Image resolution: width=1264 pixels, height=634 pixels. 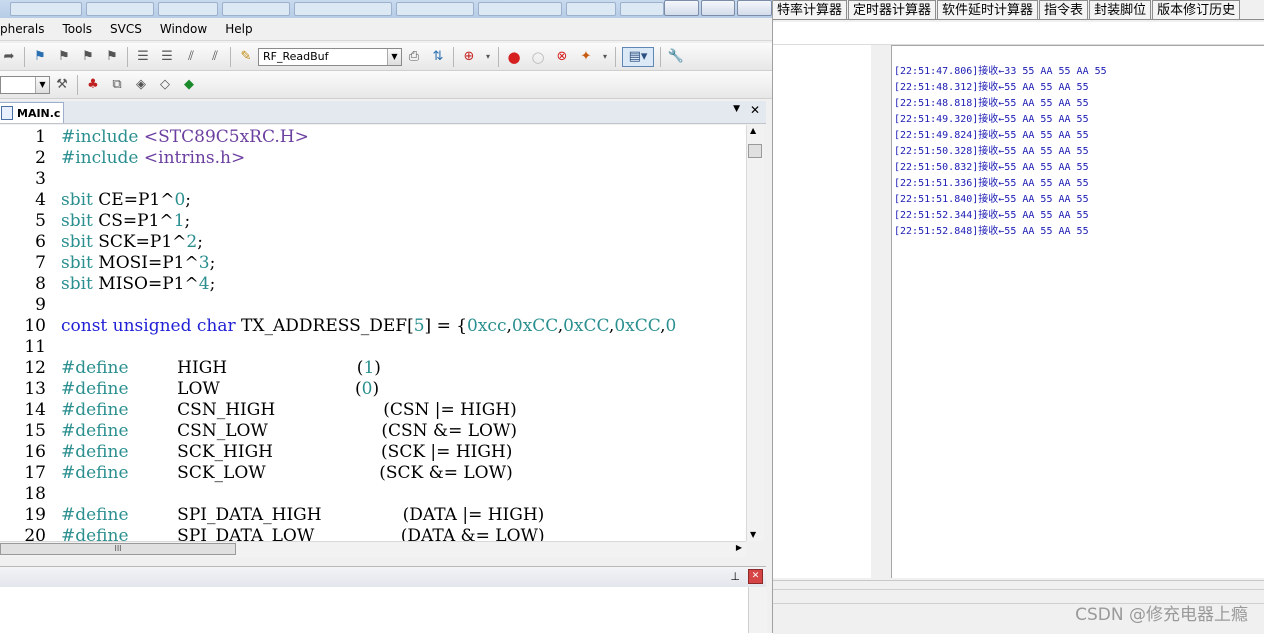 I want to click on next-bookmark-icon: ⚑, so click(x=88, y=57).